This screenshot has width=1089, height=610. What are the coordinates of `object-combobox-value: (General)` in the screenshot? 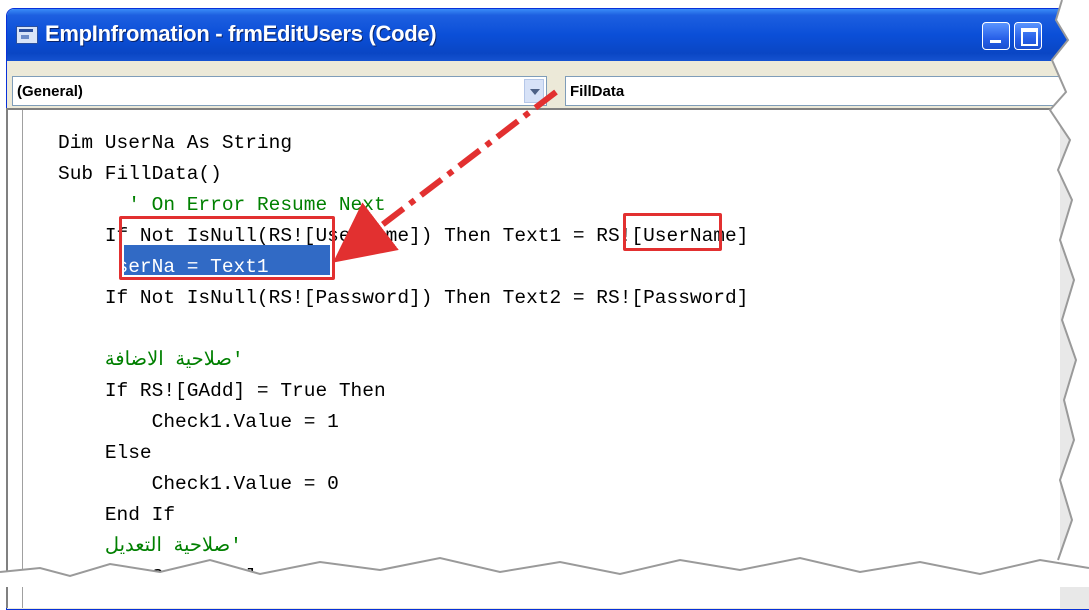 It's located at (50, 91).